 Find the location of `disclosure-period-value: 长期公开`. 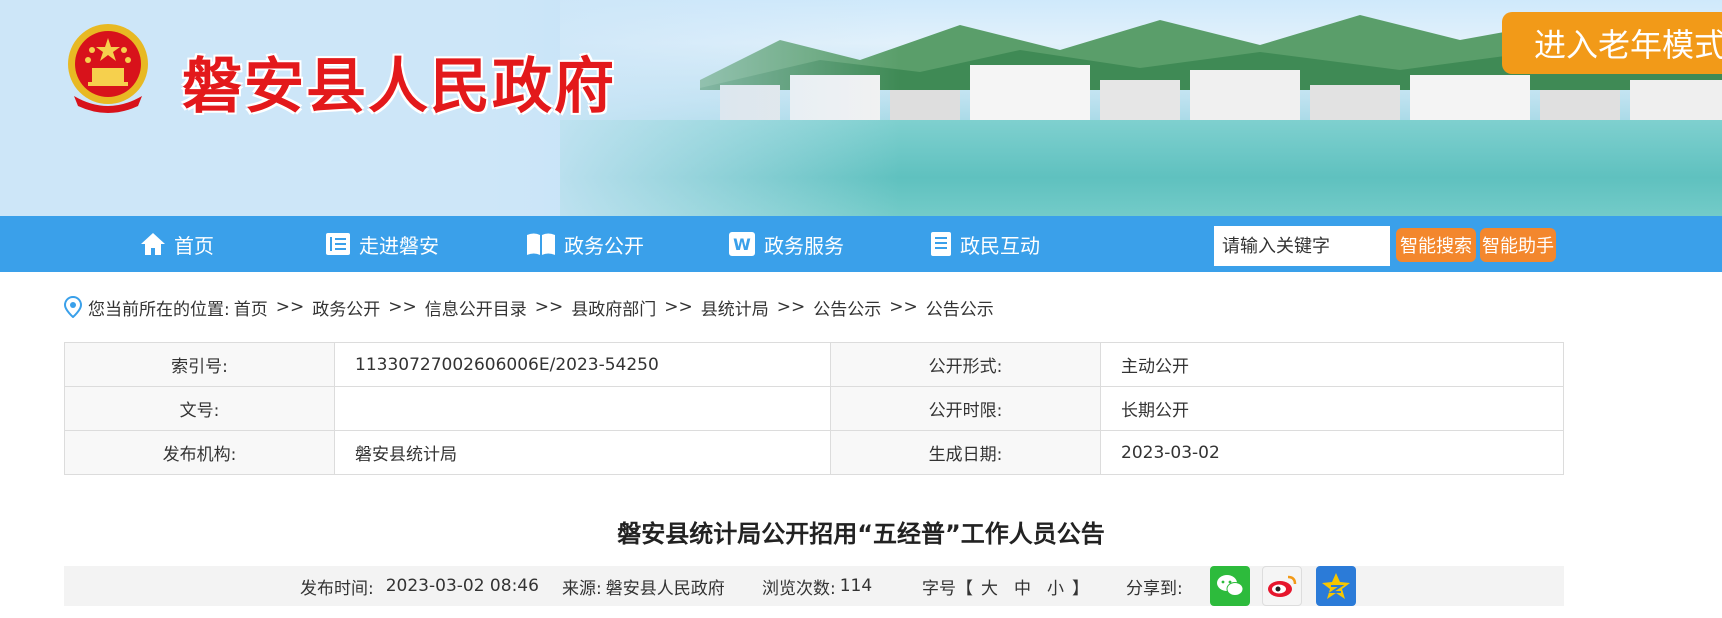

disclosure-period-value: 长期公开 is located at coordinates (1332, 408).